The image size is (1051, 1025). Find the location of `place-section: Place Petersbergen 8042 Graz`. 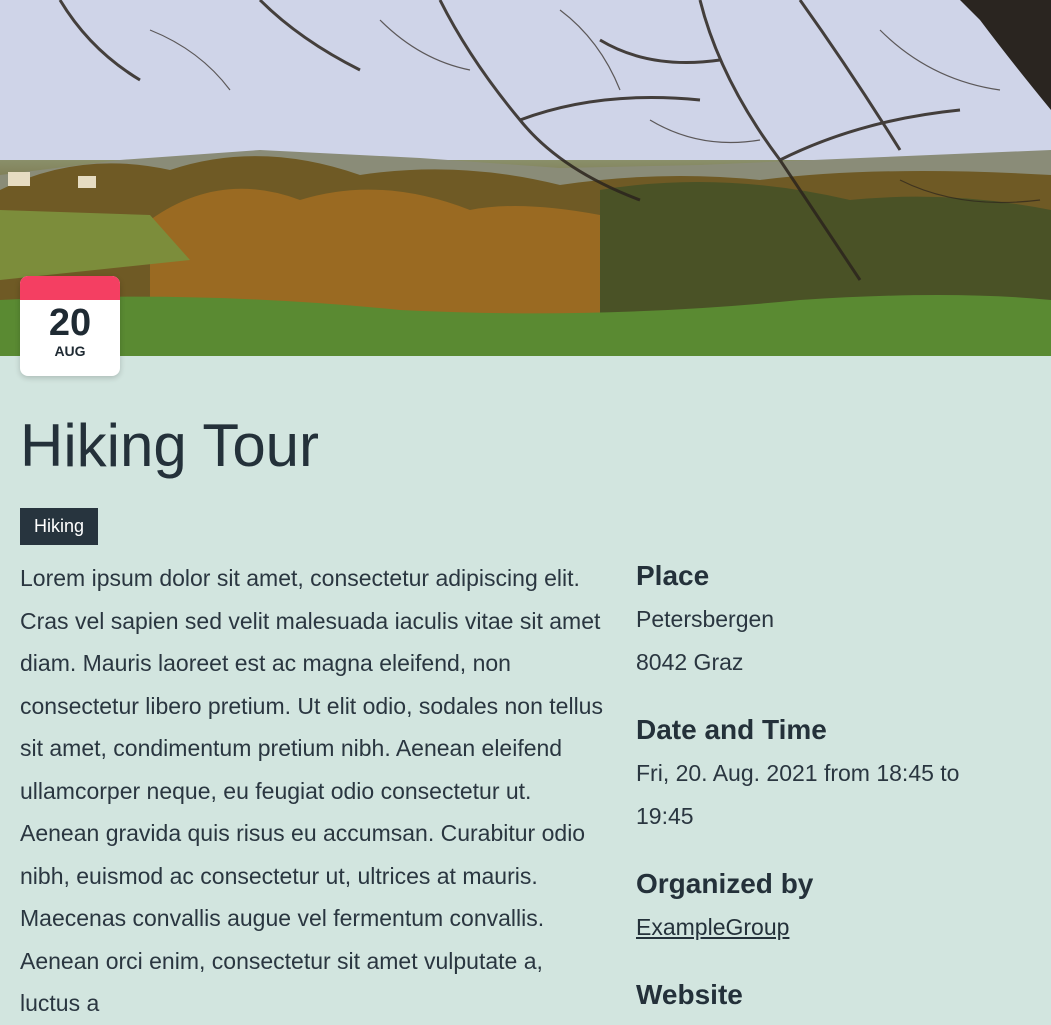

place-section: Place Petersbergen 8042 Graz is located at coordinates (705, 618).